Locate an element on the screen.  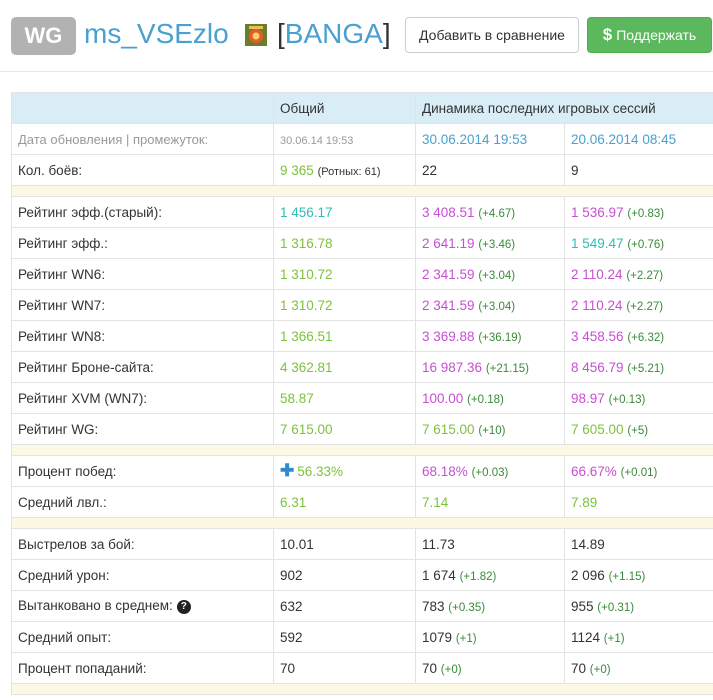
rating-row-session-1: 7 615.00 (+10) is located at coordinates (490, 429).